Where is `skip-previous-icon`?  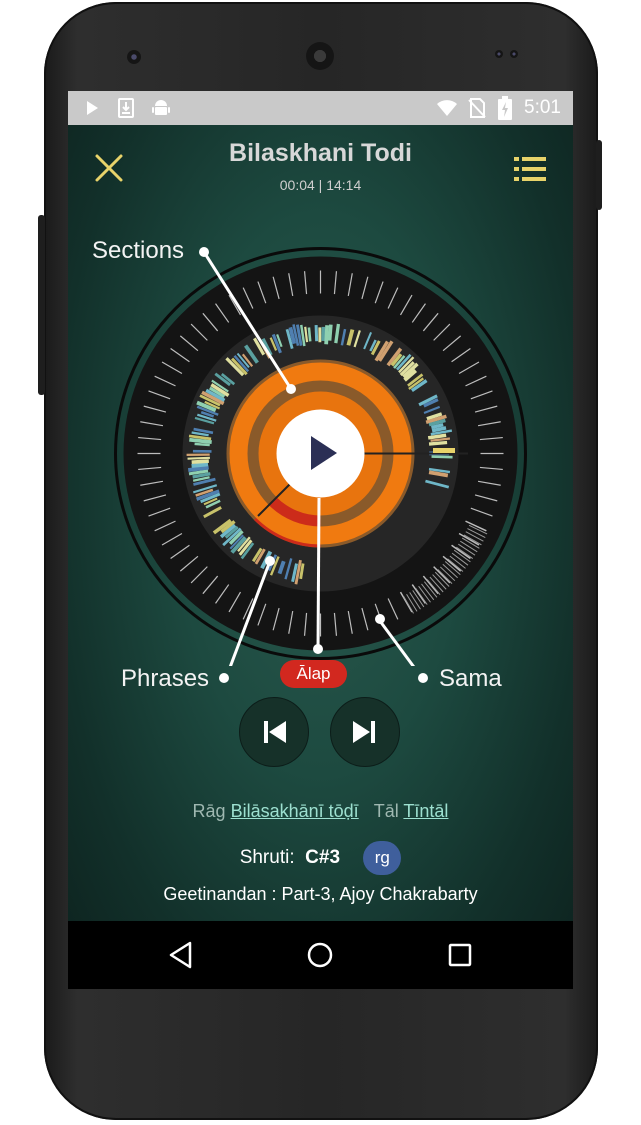 skip-previous-icon is located at coordinates (275, 732).